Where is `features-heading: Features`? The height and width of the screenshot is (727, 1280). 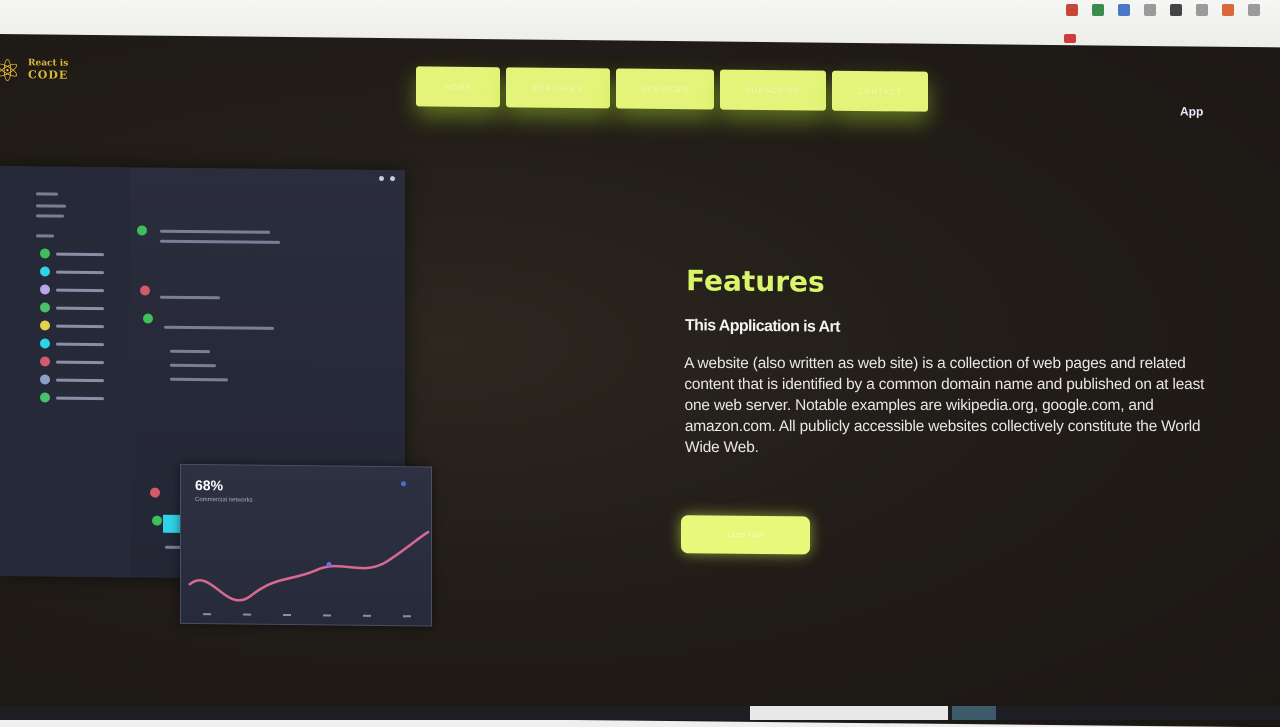 features-heading: Features is located at coordinates (755, 281).